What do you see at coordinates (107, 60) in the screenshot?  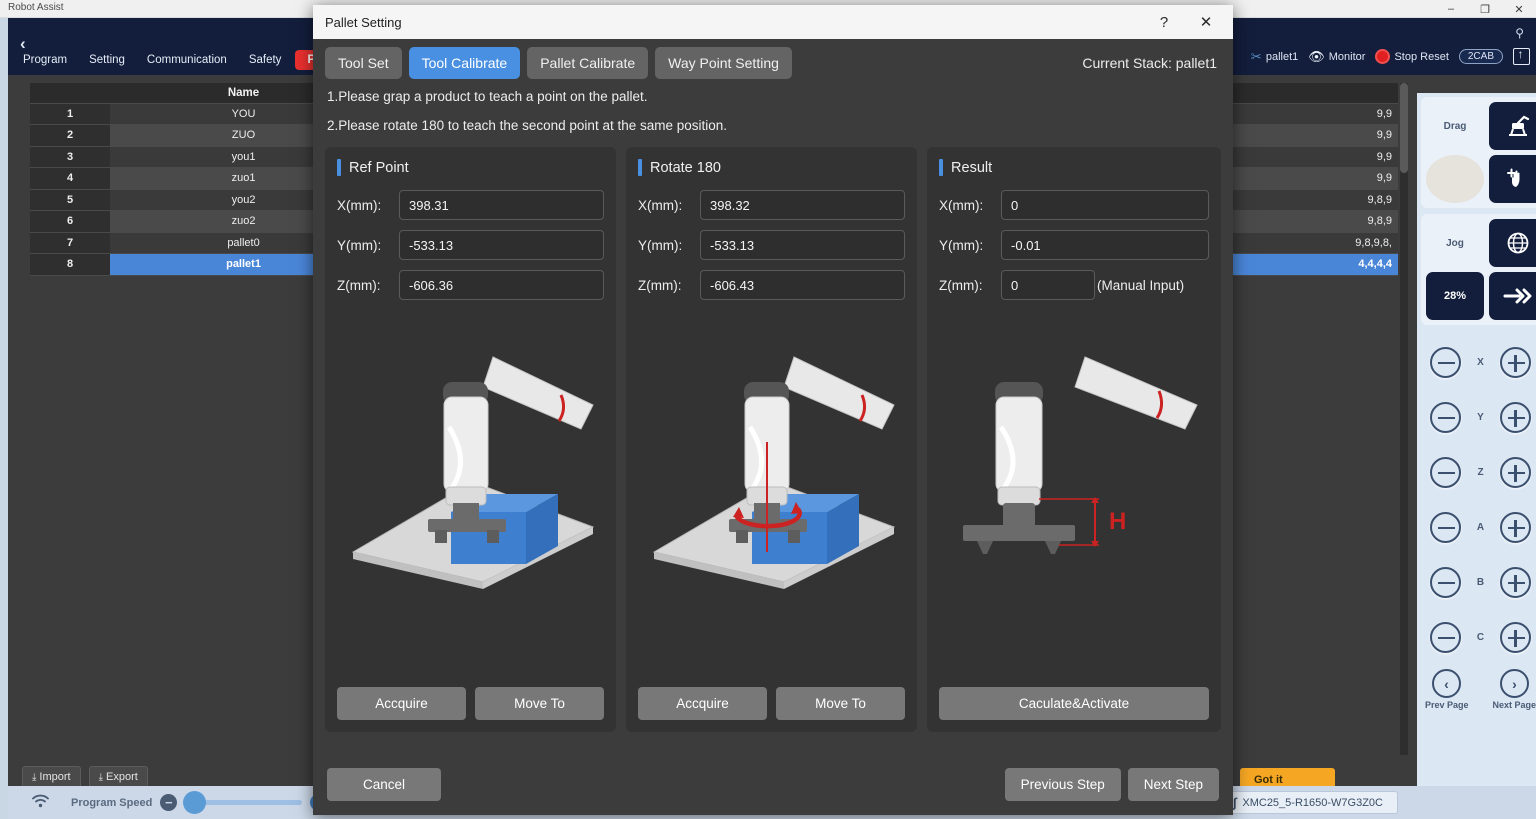 I see `nav-tab-setting: Setting` at bounding box center [107, 60].